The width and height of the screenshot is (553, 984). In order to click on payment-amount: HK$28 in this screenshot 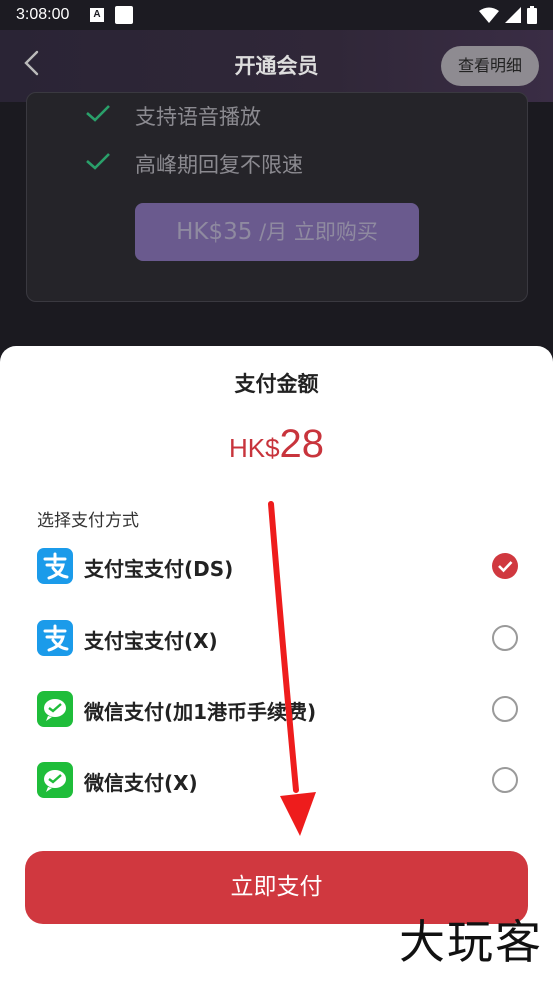, I will do `click(276, 444)`.